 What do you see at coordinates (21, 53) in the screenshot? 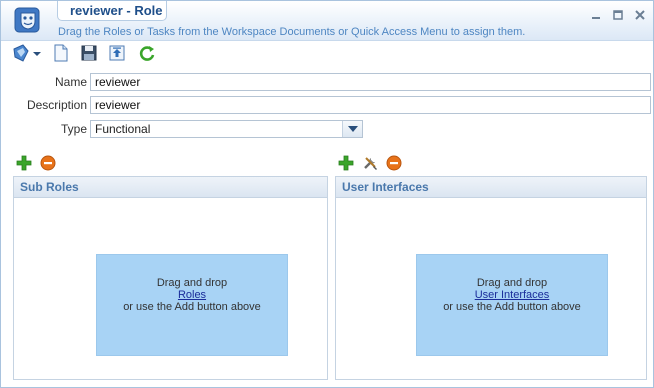
I see `app-menu-icon` at bounding box center [21, 53].